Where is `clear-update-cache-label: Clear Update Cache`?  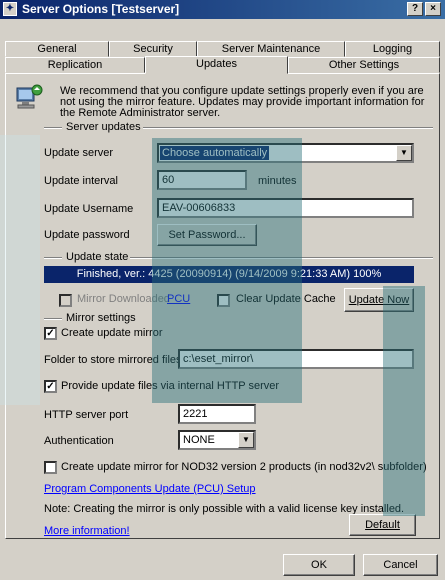
clear-update-cache-label: Clear Update Cache is located at coordinates (286, 299).